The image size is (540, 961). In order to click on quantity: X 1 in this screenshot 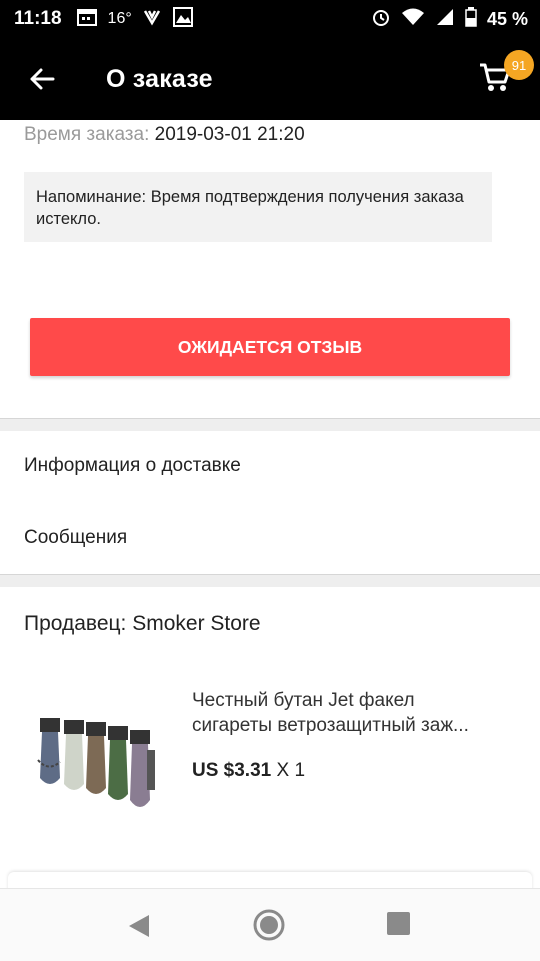, I will do `click(291, 770)`.